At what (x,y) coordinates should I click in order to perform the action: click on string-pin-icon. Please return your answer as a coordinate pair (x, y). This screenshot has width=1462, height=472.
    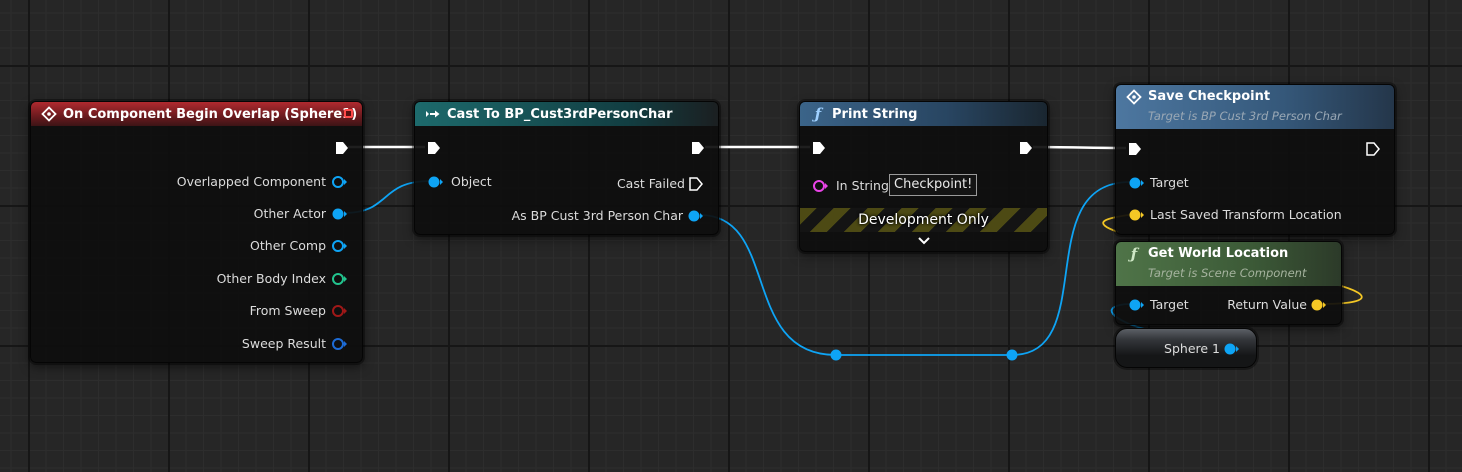
    Looking at the image, I should click on (820, 186).